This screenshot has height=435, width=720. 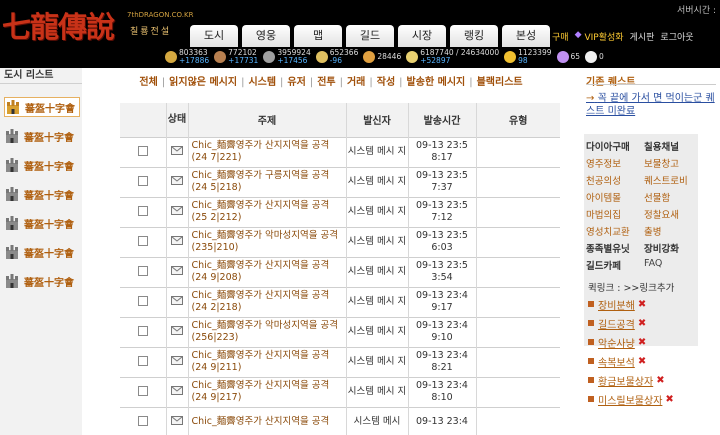 I want to click on board-link: 게시판, so click(x=642, y=37).